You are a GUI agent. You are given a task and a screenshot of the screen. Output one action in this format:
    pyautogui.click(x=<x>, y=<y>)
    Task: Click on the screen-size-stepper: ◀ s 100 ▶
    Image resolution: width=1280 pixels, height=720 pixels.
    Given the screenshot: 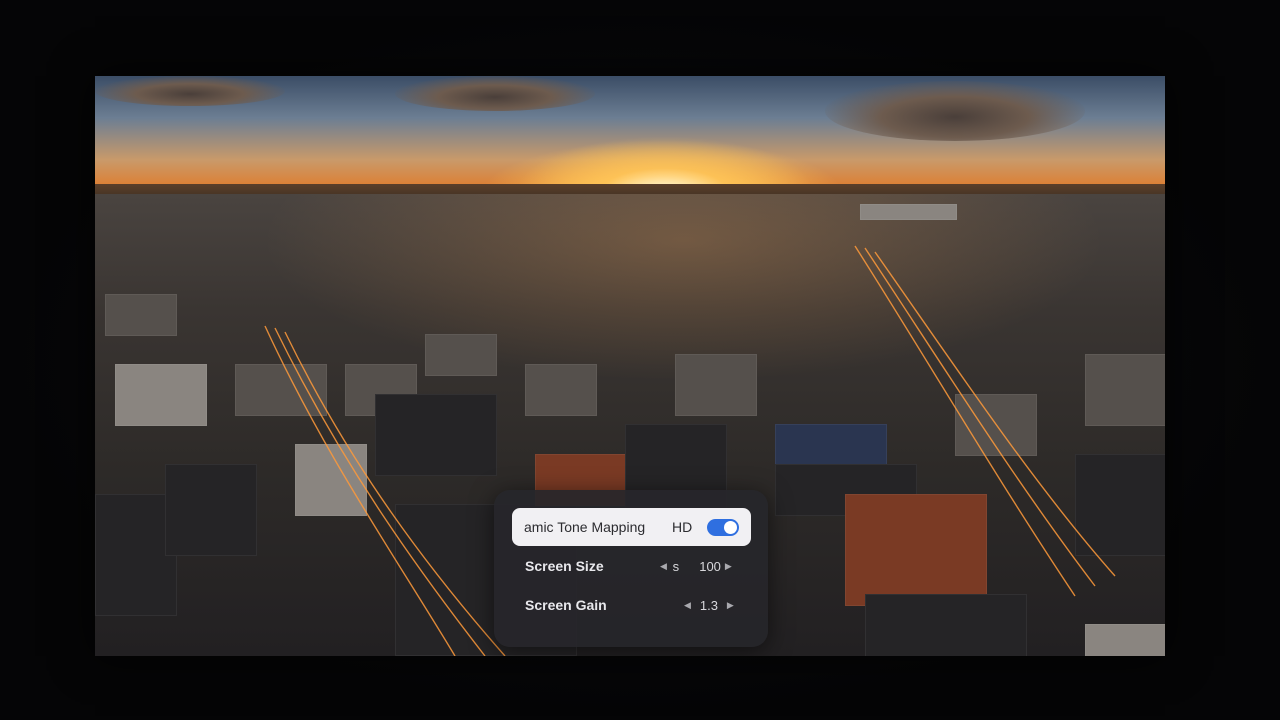 What is the action you would take?
    pyautogui.click(x=696, y=566)
    